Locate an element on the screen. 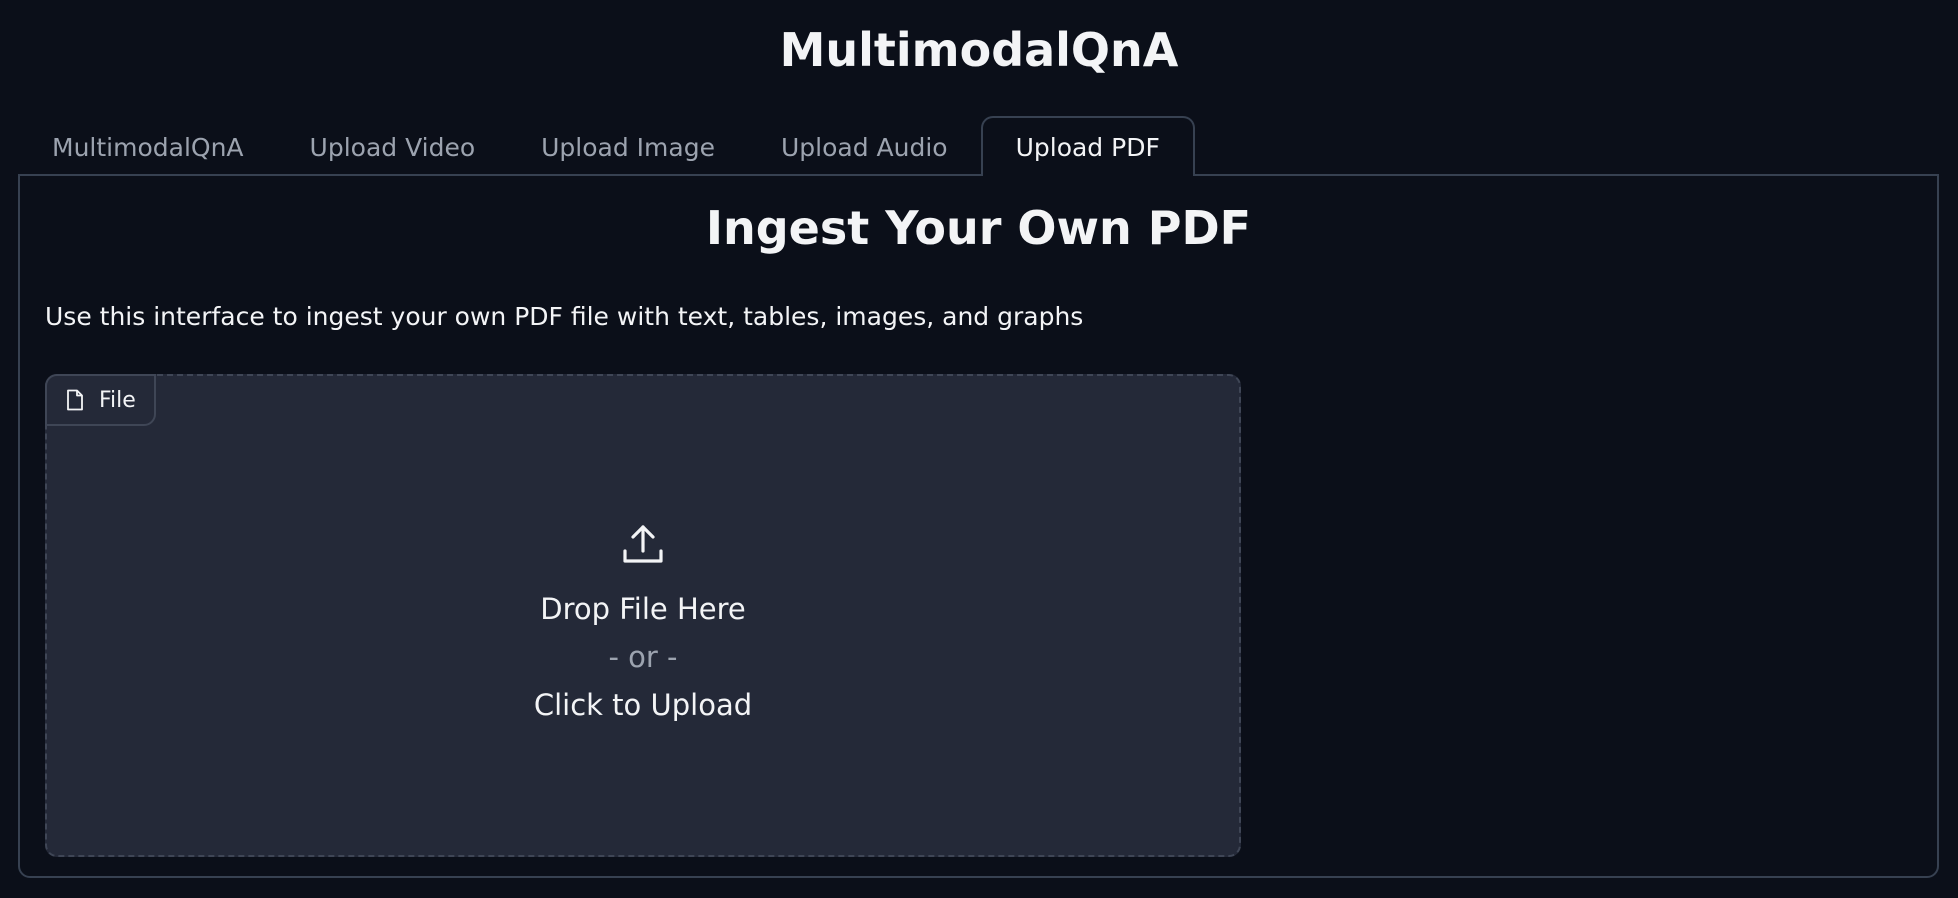 This screenshot has height=898, width=1958. tab-multimodalqna: MultimodalQnA is located at coordinates (148, 147).